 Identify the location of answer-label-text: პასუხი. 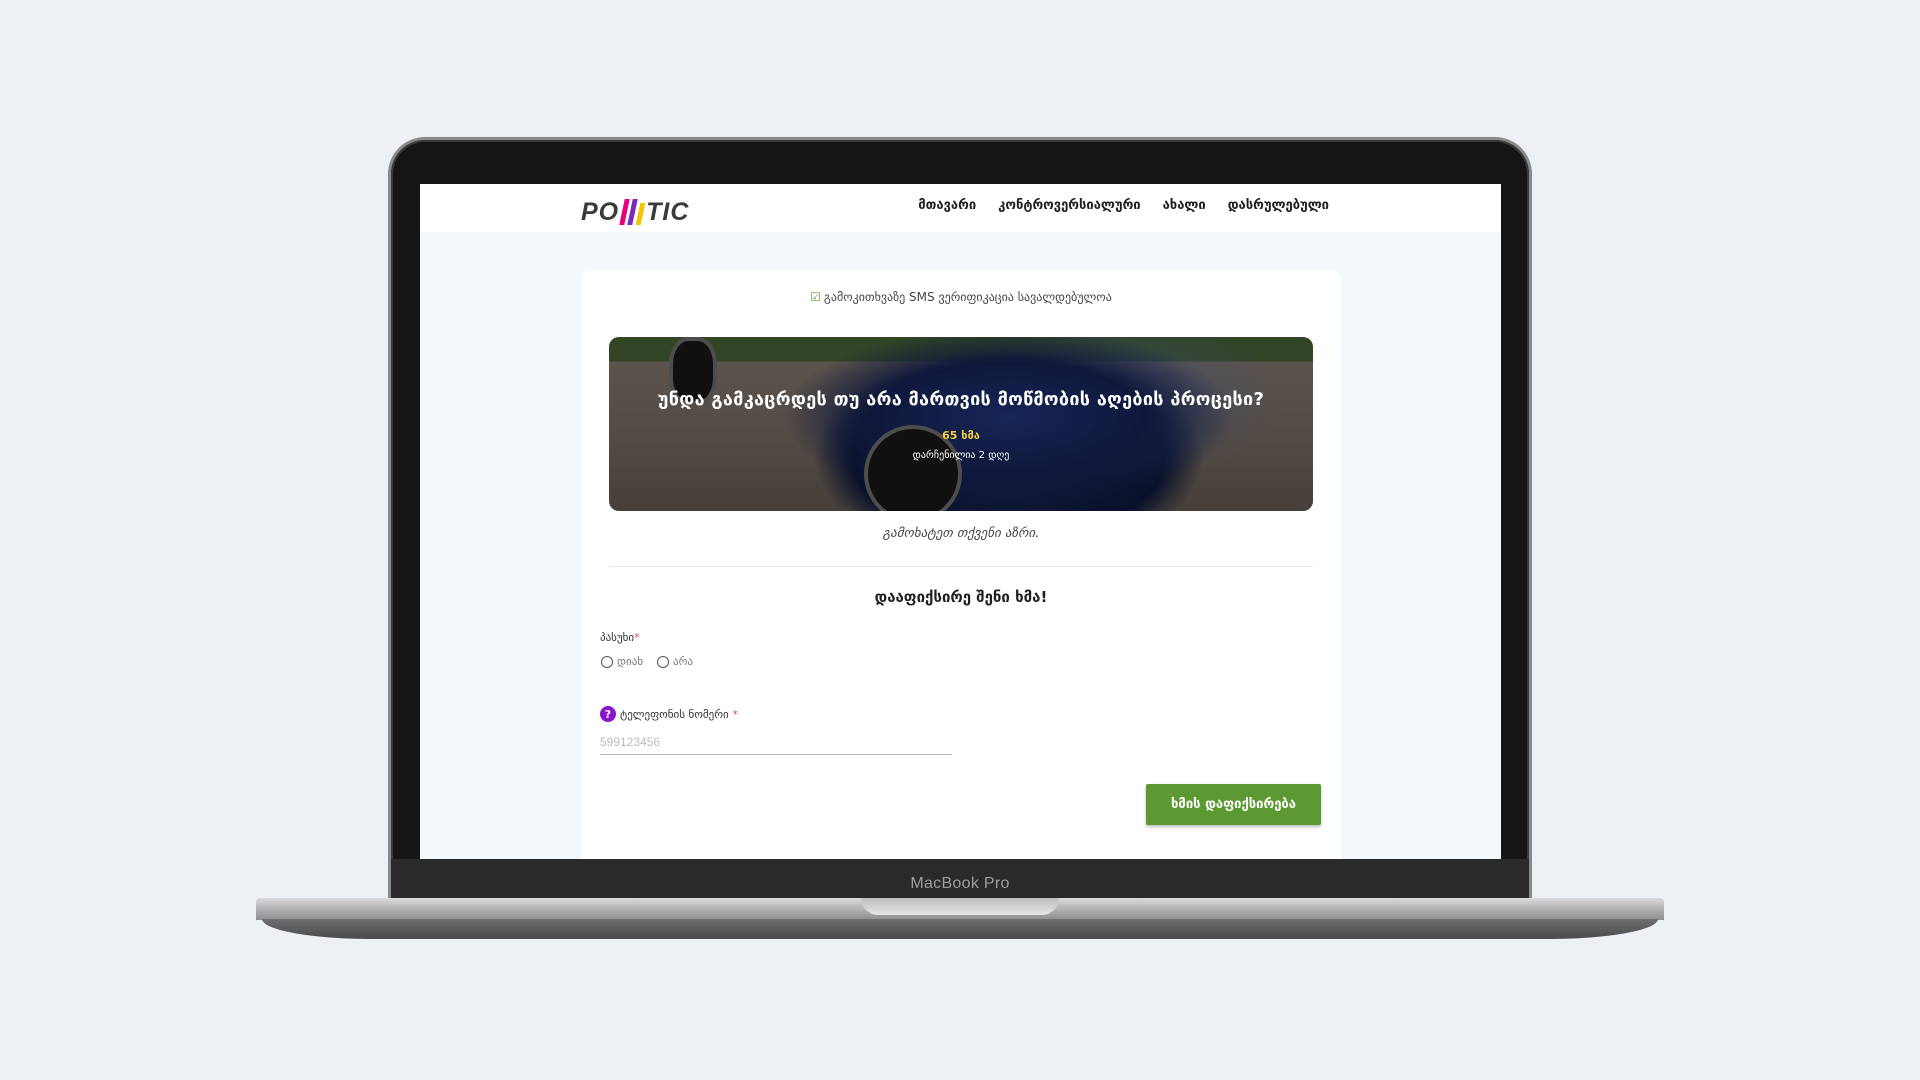
(617, 637).